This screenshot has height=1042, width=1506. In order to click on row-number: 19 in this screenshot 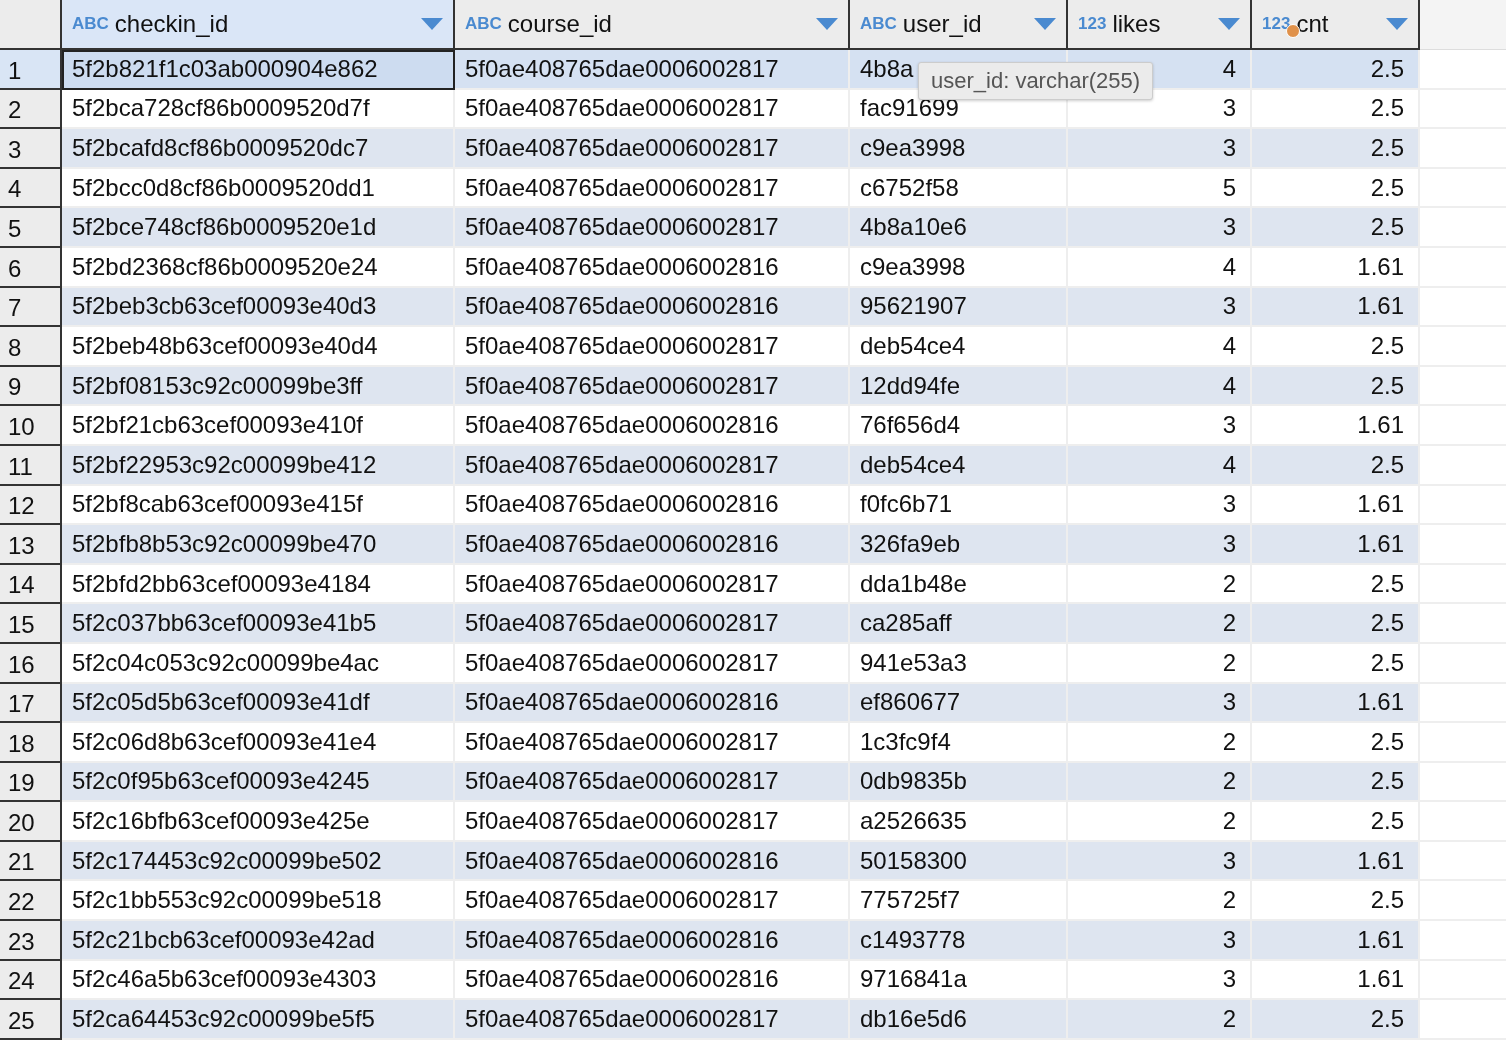, I will do `click(31, 782)`.